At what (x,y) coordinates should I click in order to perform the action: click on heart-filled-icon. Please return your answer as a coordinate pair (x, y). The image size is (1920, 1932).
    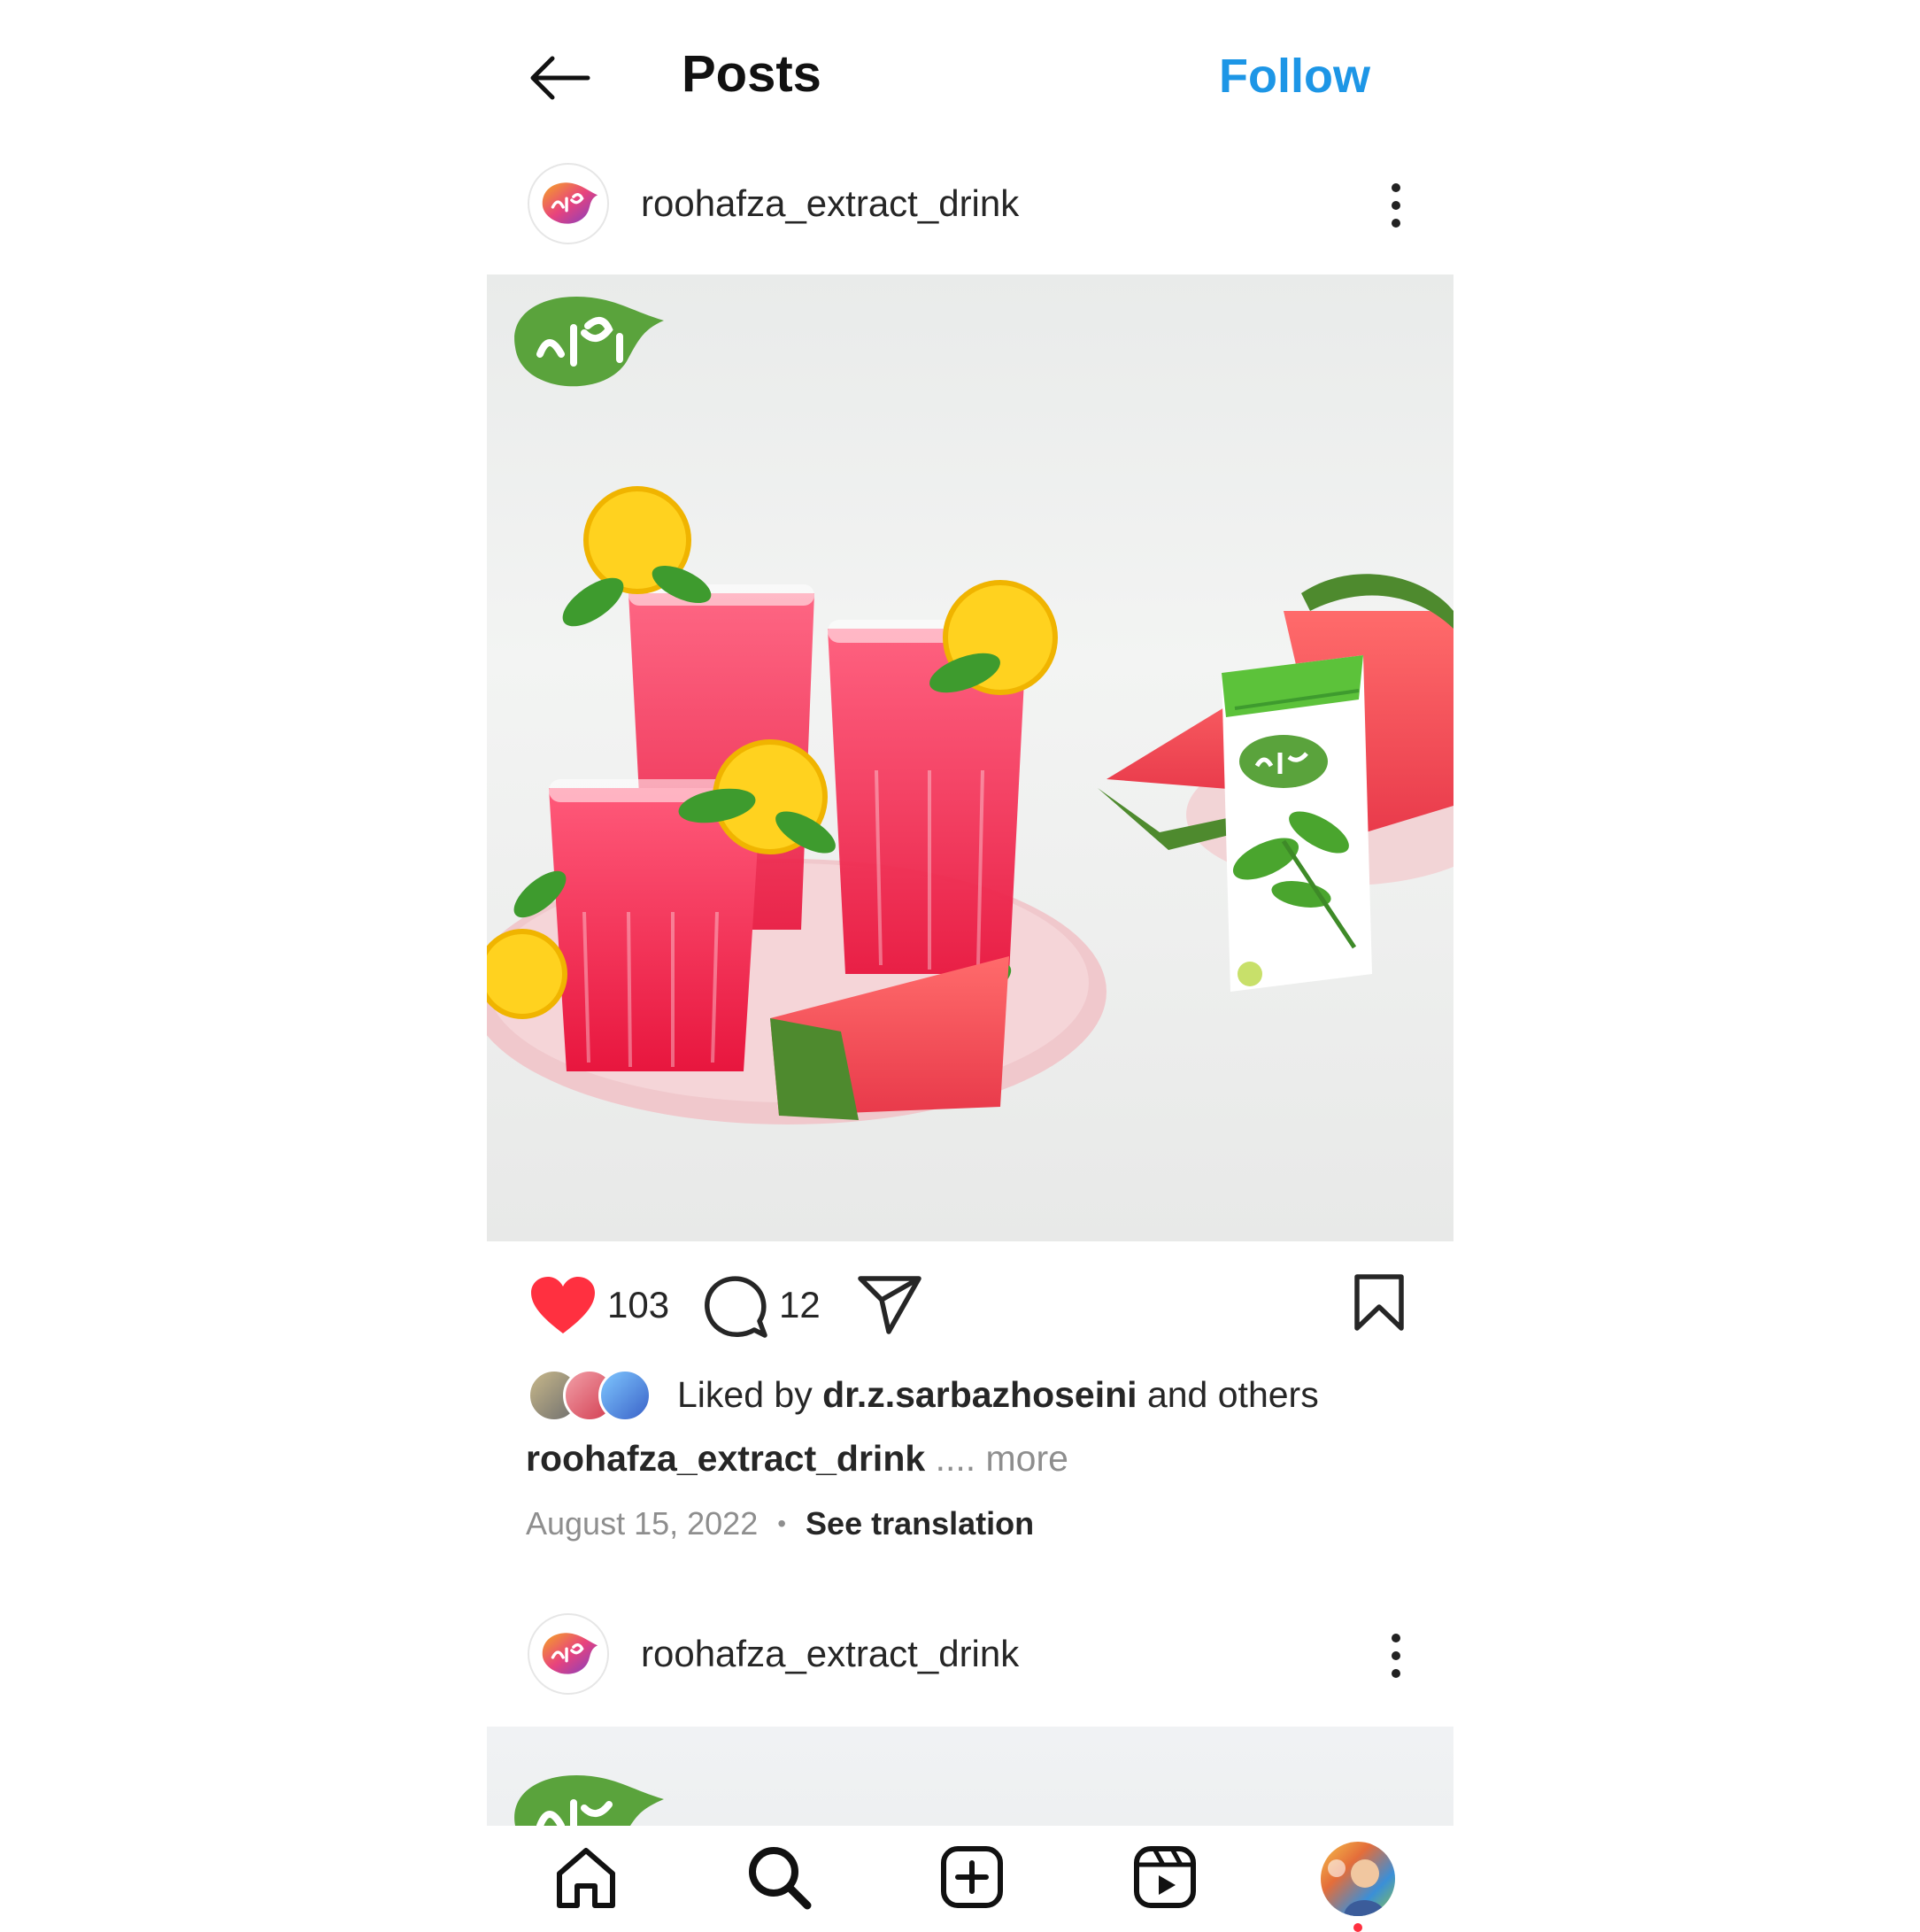
    Looking at the image, I should click on (563, 1305).